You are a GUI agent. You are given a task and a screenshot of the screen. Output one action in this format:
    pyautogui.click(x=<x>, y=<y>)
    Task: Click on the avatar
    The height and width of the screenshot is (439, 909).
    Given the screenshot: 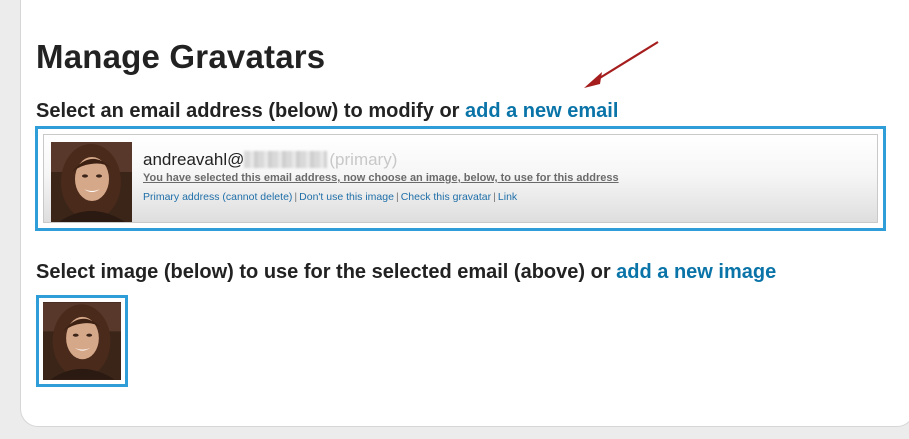 What is the action you would take?
    pyautogui.click(x=91, y=182)
    